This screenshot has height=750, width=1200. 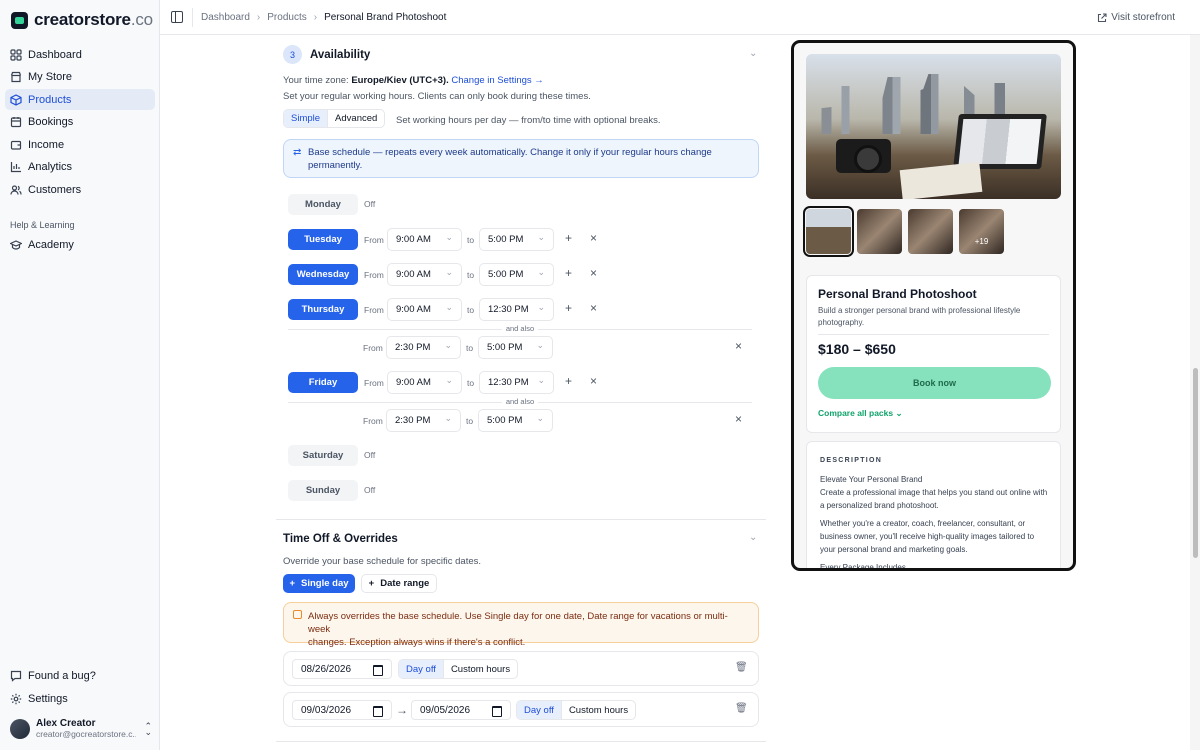 I want to click on description-paragraph: Every Package Includes, so click(x=863, y=567).